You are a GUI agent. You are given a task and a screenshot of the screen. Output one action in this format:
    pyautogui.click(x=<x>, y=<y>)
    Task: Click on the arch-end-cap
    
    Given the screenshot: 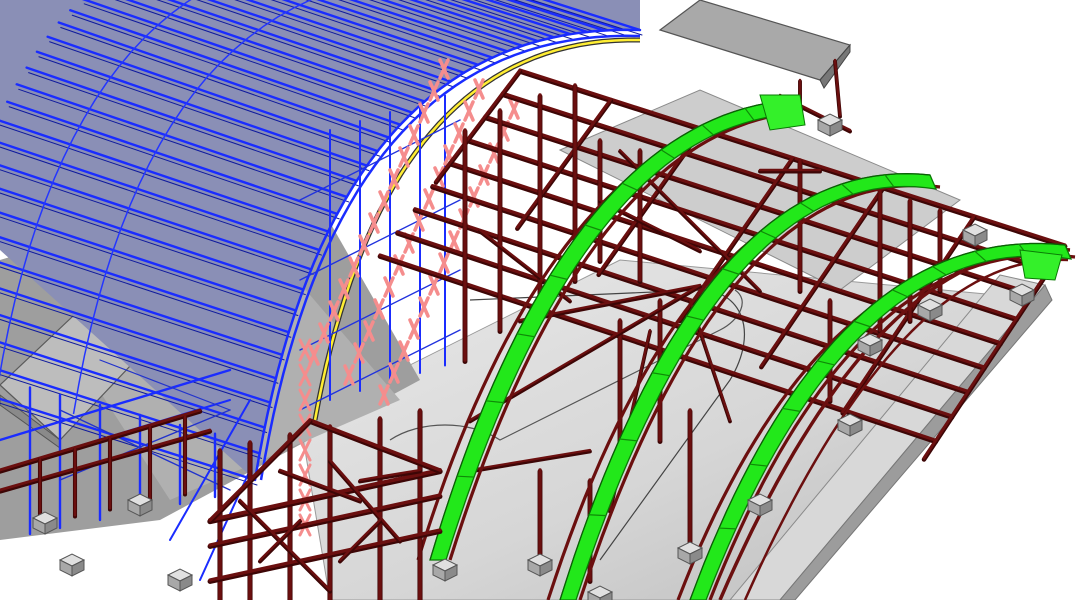 What is the action you would take?
    pyautogui.click(x=1041, y=265)
    